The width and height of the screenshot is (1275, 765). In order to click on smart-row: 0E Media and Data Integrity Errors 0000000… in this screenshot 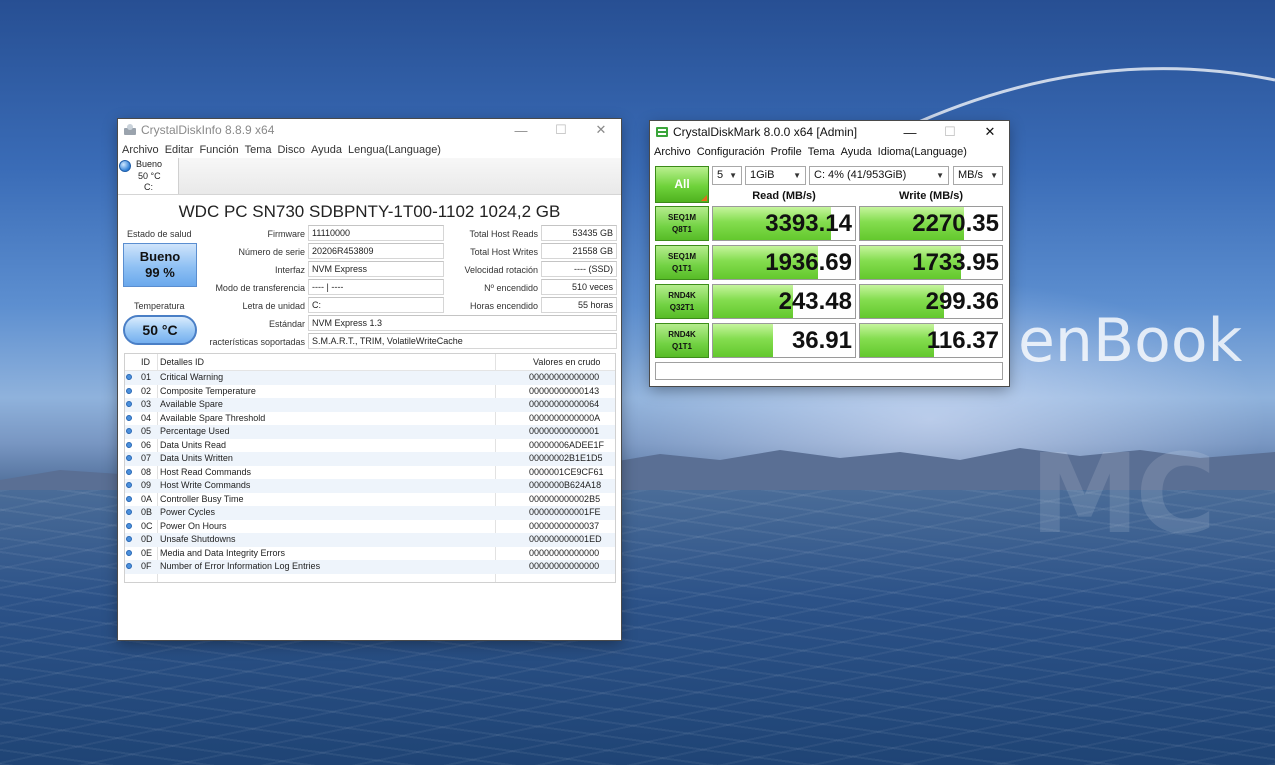, I will do `click(370, 554)`.